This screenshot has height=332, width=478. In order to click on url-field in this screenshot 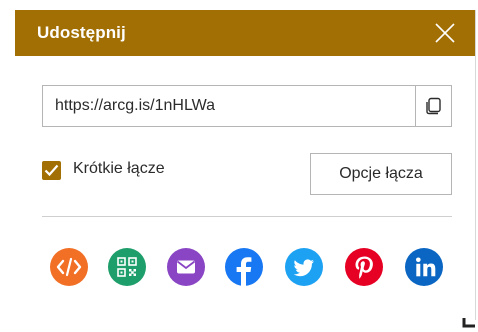, I will do `click(247, 106)`.